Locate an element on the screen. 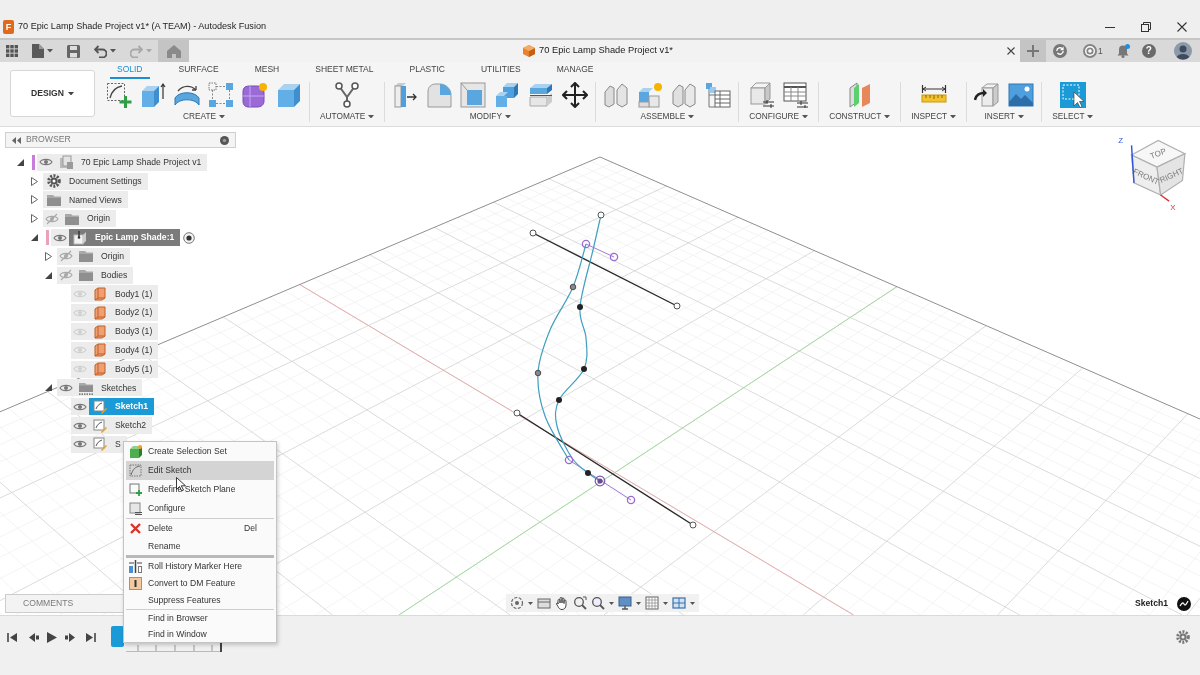  menu-item: Find in Browser is located at coordinates (200, 618).